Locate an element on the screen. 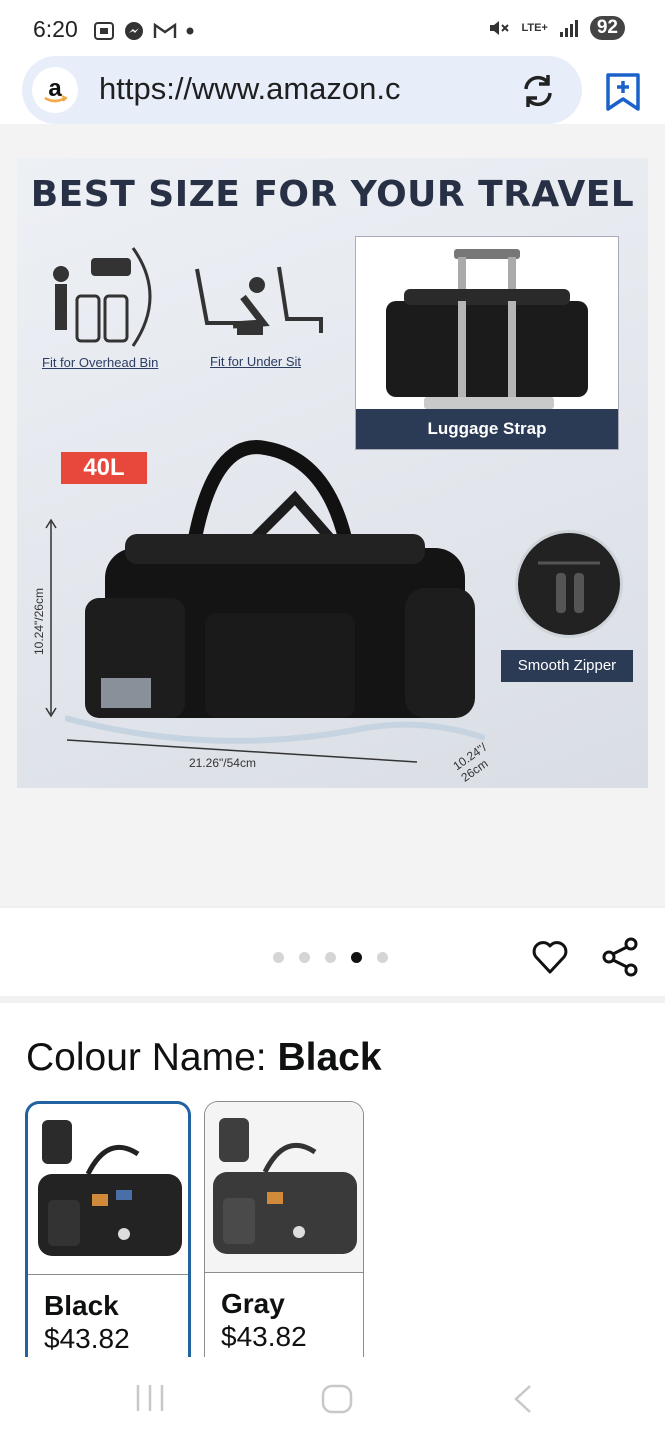 The image size is (665, 1440). share-icon is located at coordinates (620, 957).